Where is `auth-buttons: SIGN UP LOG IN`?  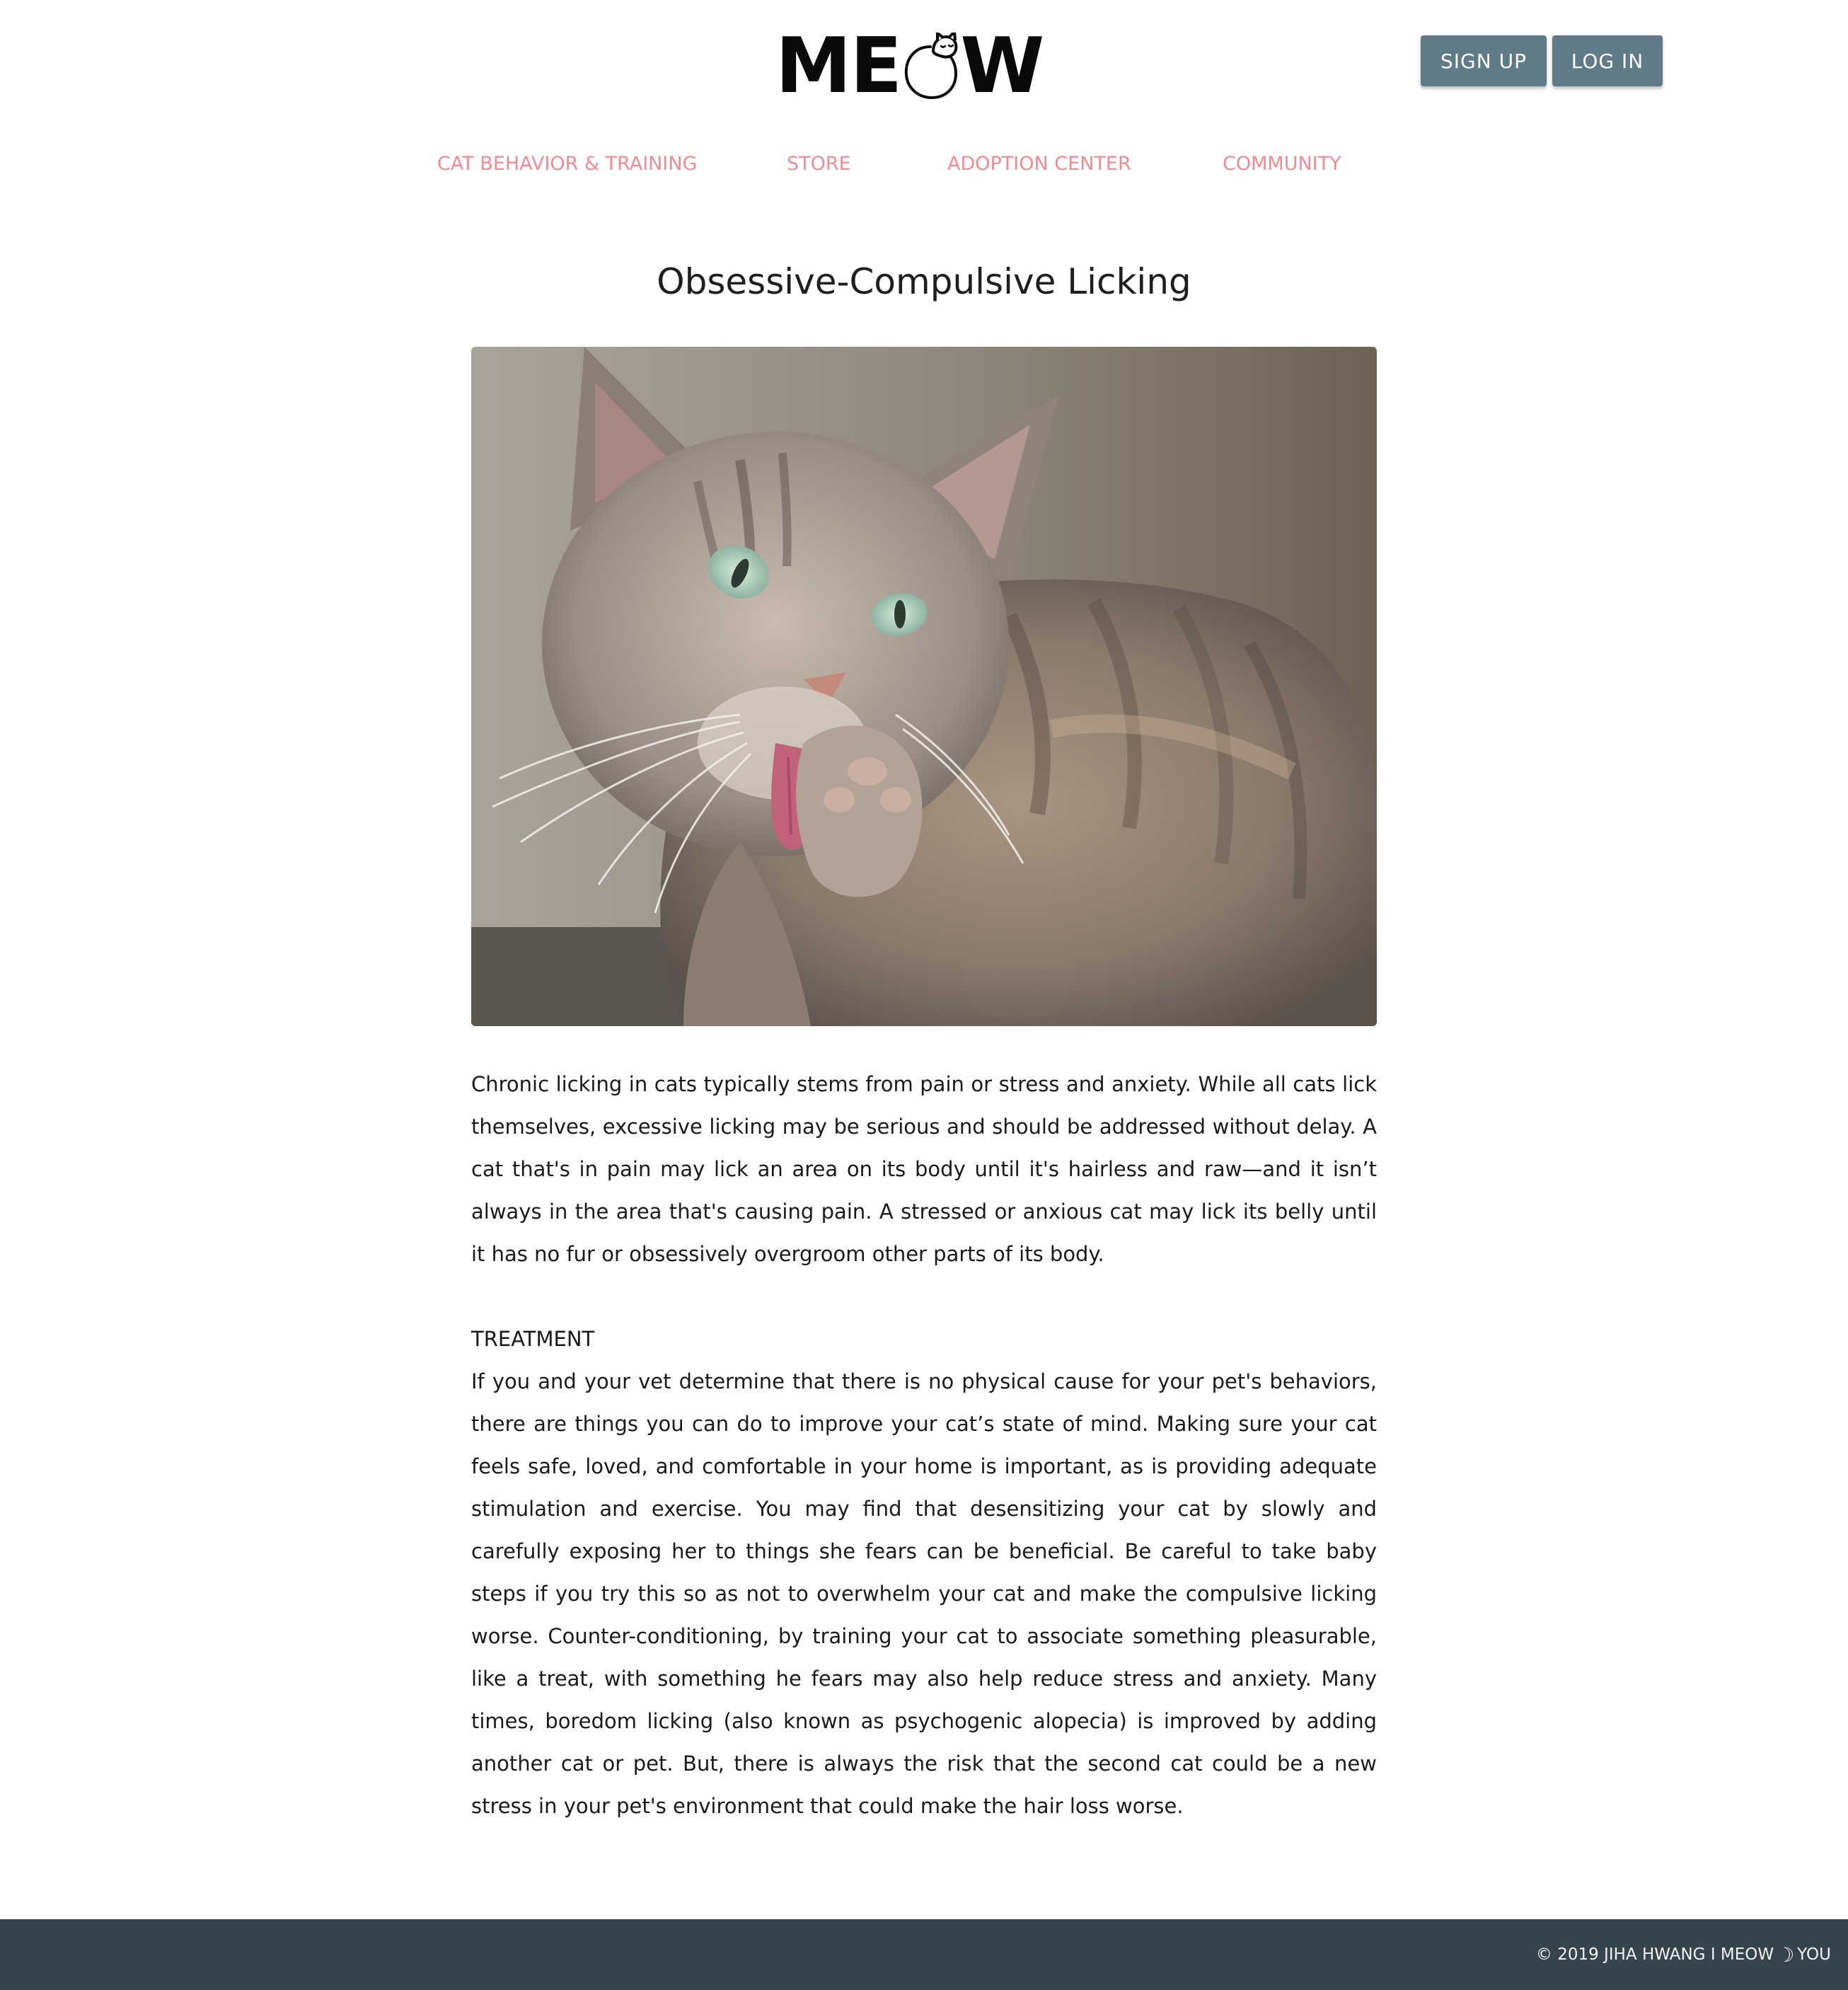 auth-buttons: SIGN UP LOG IN is located at coordinates (1542, 60).